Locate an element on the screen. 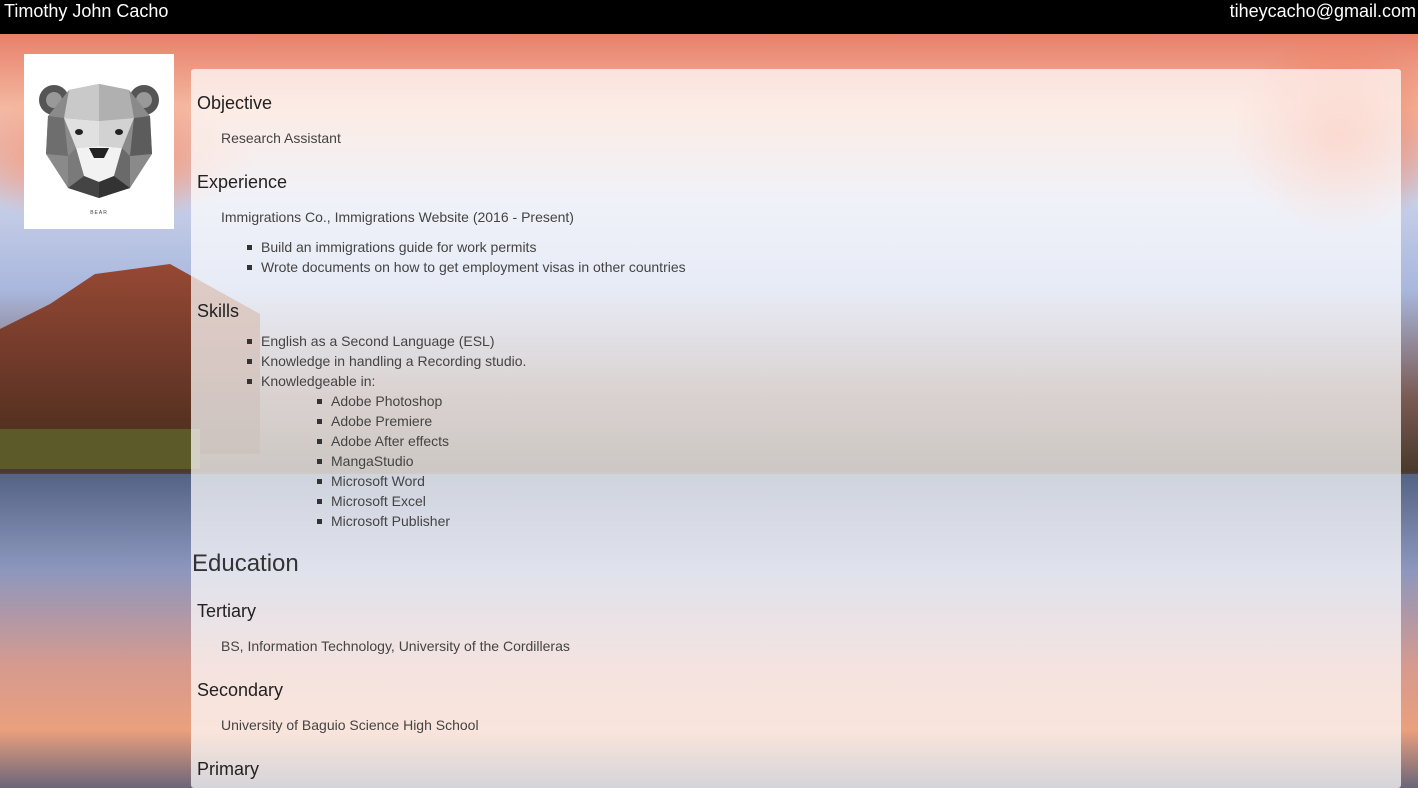  profile-picture: BEAR is located at coordinates (99, 141).